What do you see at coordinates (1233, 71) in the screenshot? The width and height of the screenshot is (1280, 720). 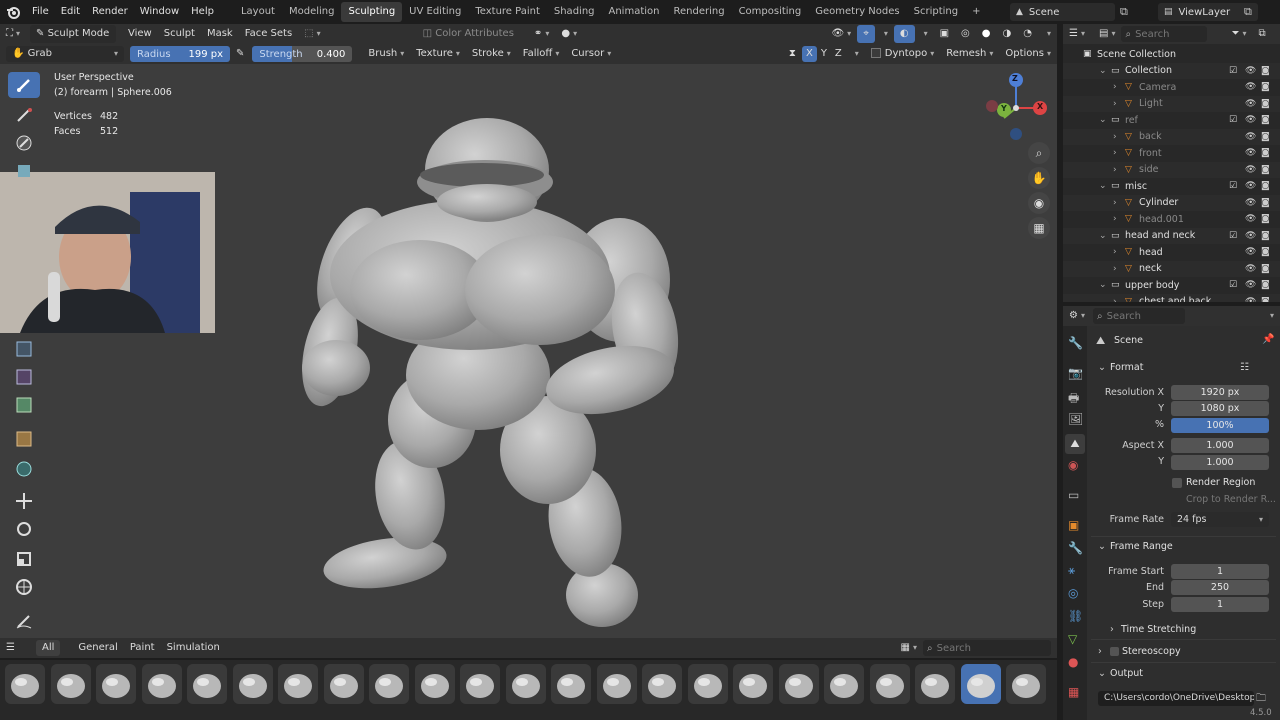 I see `exclude-checkbox: ☑` at bounding box center [1233, 71].